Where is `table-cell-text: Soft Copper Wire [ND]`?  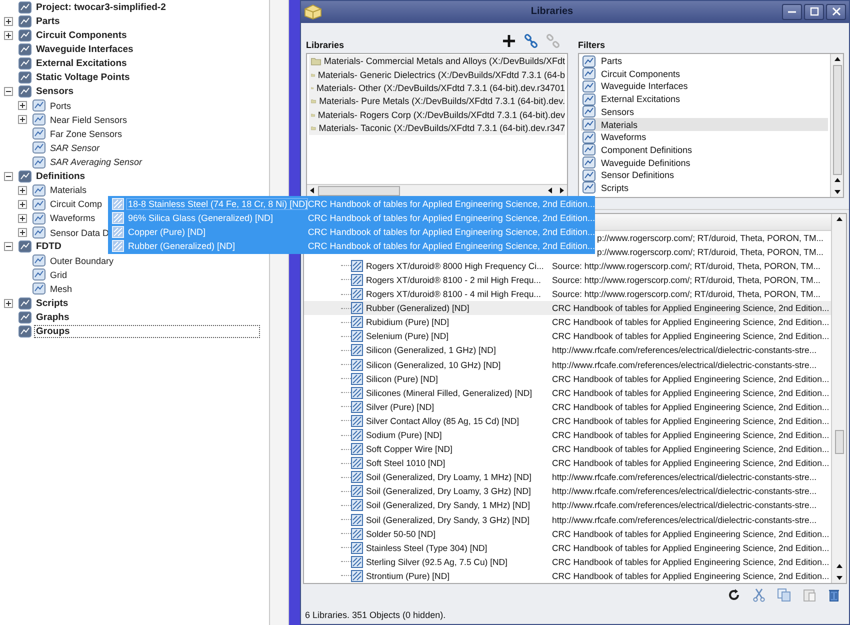
table-cell-text: Soft Copper Wire [ND] is located at coordinates (410, 449).